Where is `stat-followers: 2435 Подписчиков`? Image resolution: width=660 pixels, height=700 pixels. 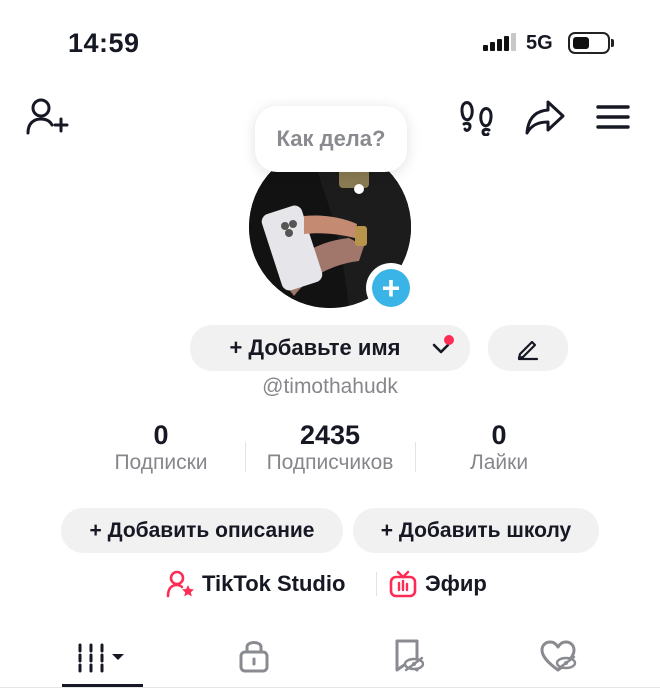
stat-followers: 2435 Подписчиков is located at coordinates (330, 447).